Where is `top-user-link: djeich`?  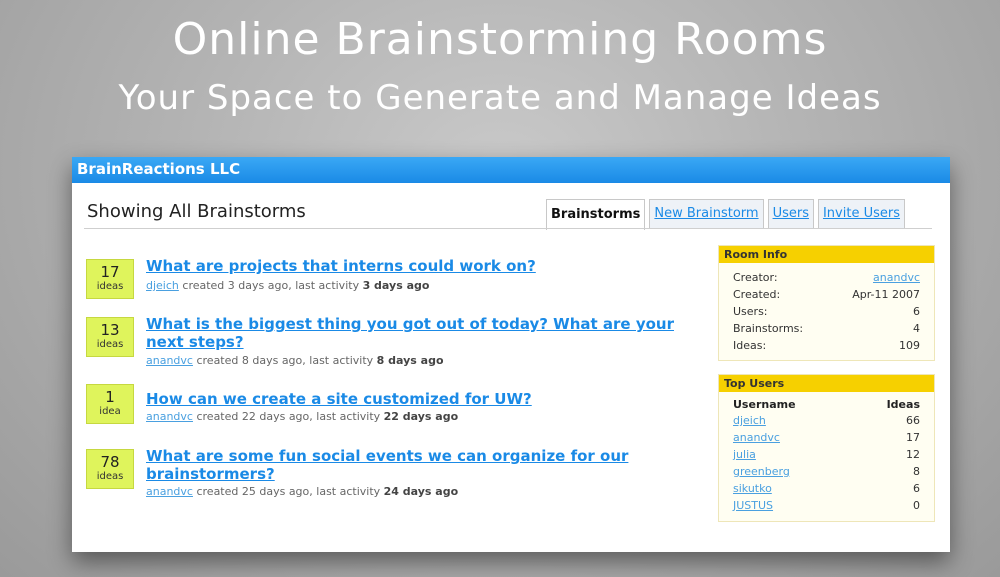
top-user-link: djeich is located at coordinates (749, 420).